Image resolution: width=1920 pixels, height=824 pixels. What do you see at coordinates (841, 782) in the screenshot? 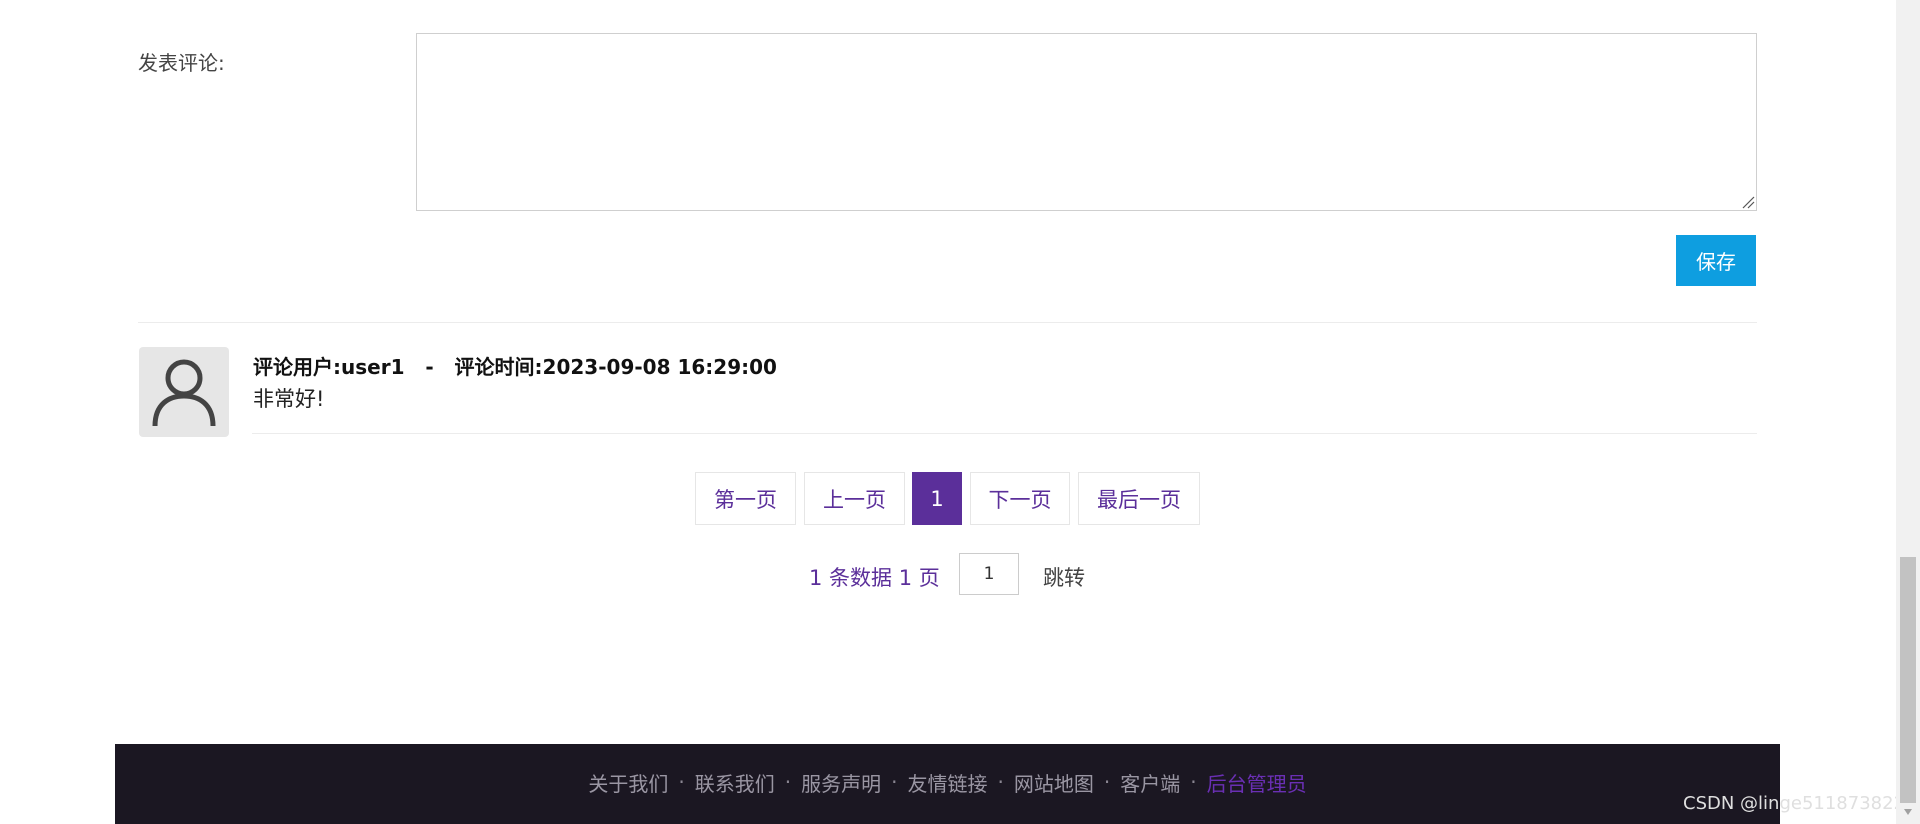
I see `footer-link-service: 服务声明` at bounding box center [841, 782].